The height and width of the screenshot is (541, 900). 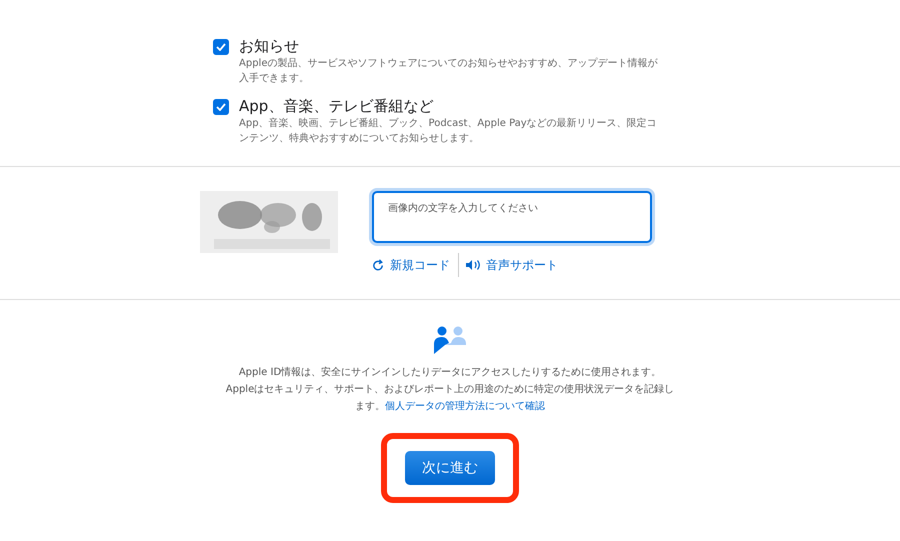 I want to click on privacy-text: Apple ID情報は、安全にサインインしたりデータにアクセスしたりするために使用されます。Appleはセキュリティ、サポート、およびレポート上の用途のために特定の使用状況データを記録します。個人データの管理方法について確認, so click(x=450, y=390).